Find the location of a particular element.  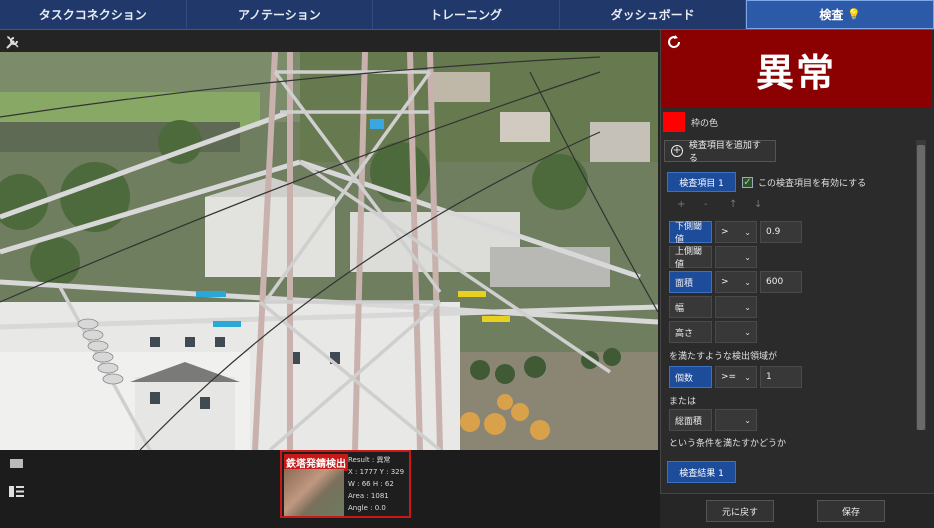

verdict-banner: 異常 is located at coordinates (796, 69).